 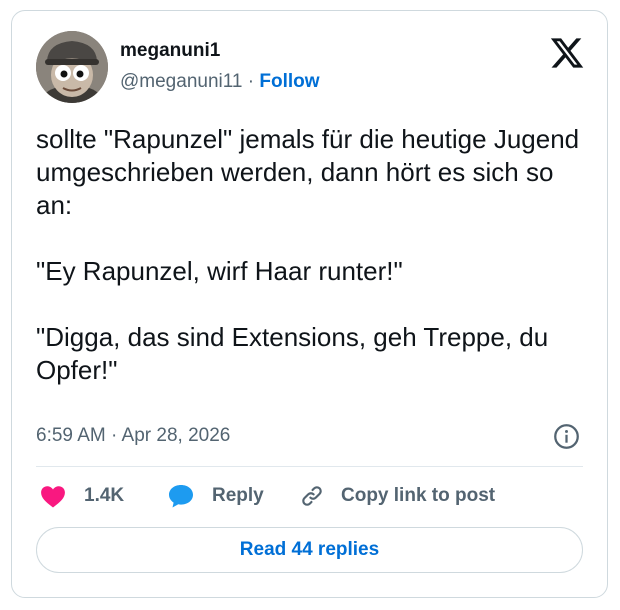 What do you see at coordinates (418, 495) in the screenshot?
I see `copy-link-label: Copy link to post` at bounding box center [418, 495].